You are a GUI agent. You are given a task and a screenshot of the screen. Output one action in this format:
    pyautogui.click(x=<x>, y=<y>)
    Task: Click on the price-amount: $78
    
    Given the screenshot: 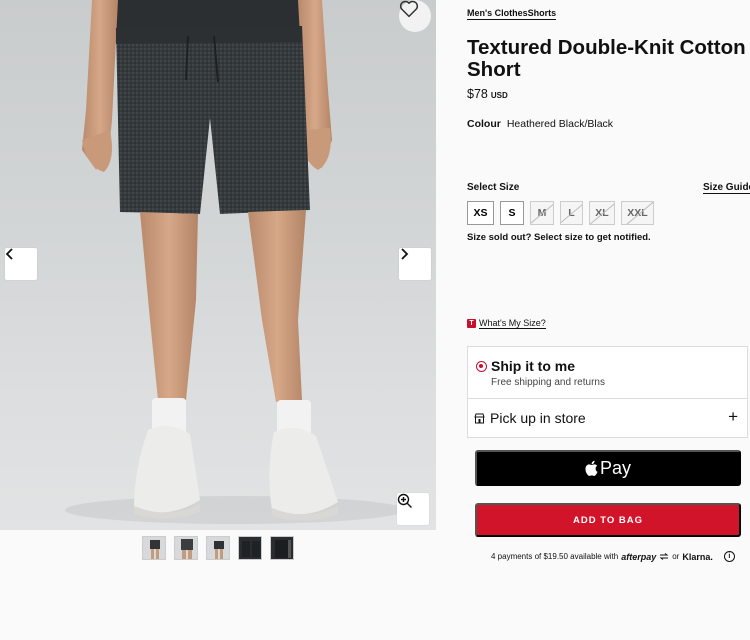 What is the action you would take?
    pyautogui.click(x=477, y=94)
    